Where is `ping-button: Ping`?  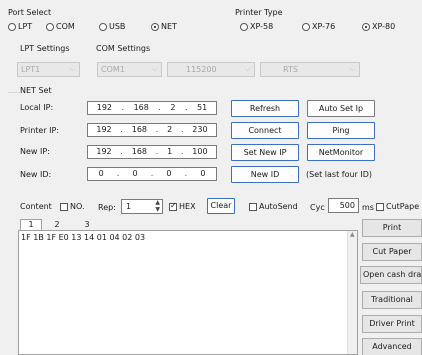
ping-button: Ping is located at coordinates (341, 130).